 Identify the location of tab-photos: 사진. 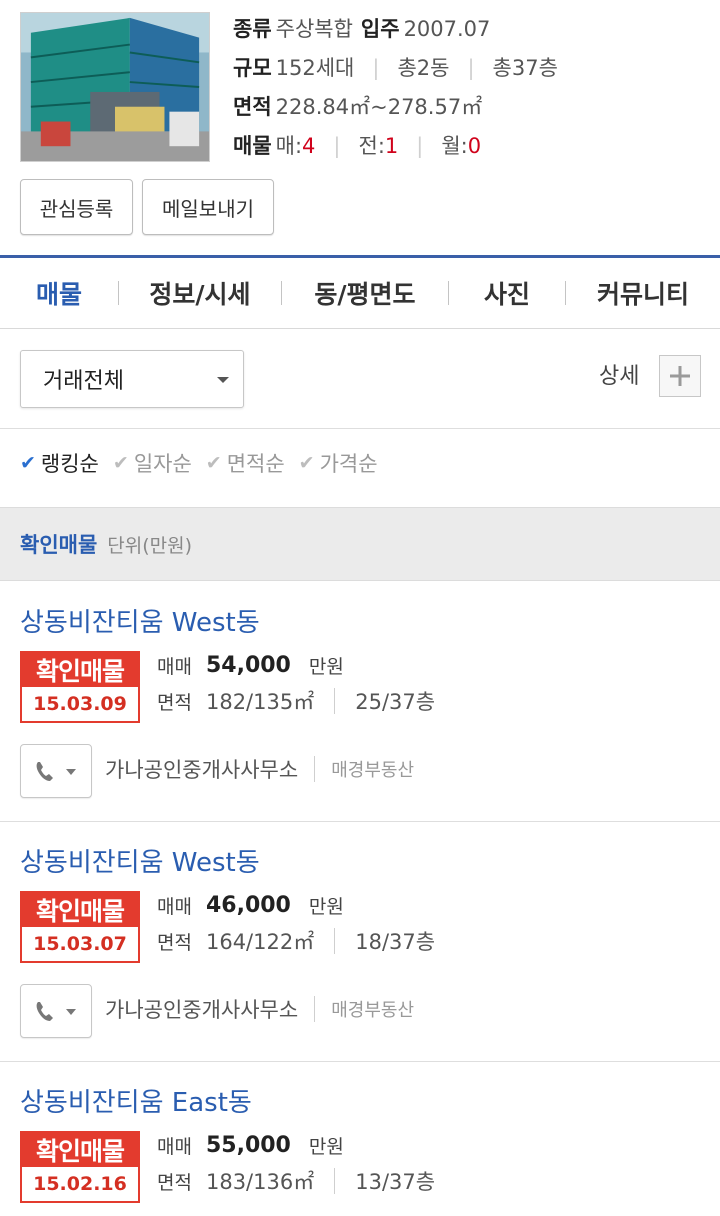
(507, 293).